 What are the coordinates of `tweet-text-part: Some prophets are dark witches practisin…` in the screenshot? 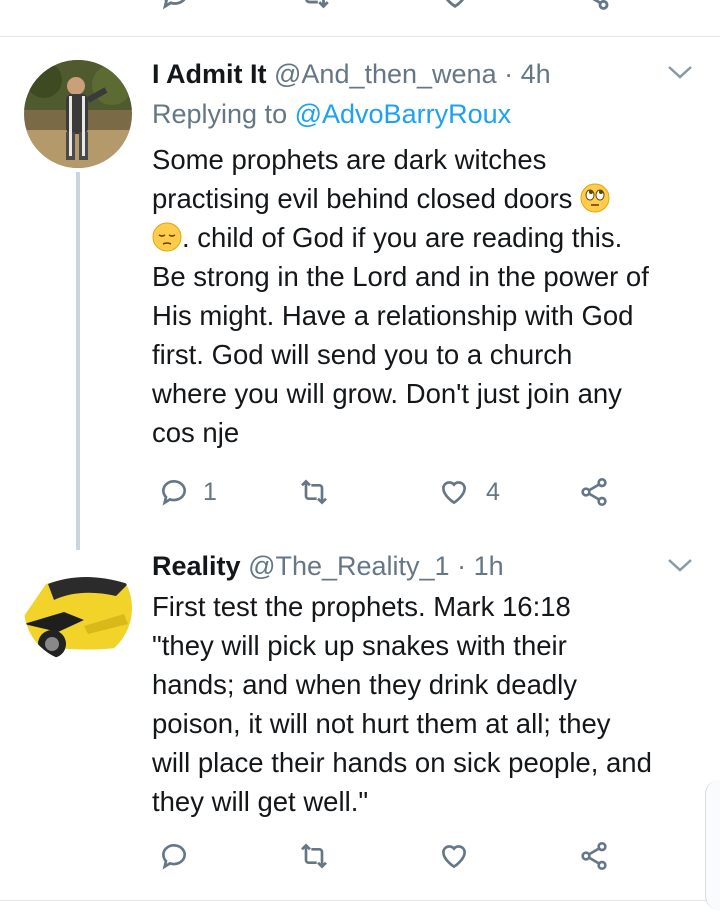 It's located at (362, 179).